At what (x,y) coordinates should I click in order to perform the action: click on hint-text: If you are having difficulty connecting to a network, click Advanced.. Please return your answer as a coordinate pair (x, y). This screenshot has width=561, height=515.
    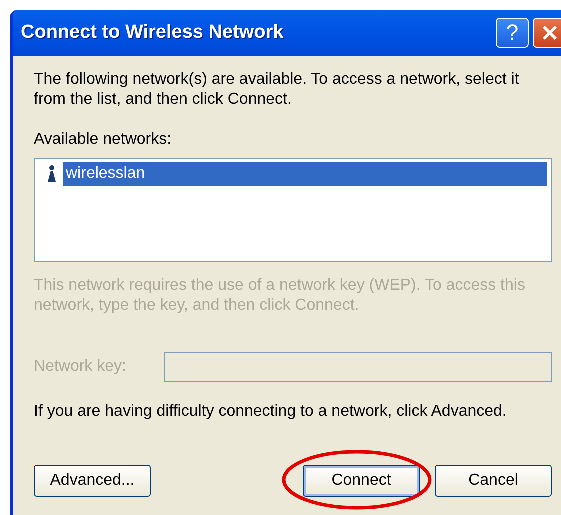
    Looking at the image, I should click on (271, 412).